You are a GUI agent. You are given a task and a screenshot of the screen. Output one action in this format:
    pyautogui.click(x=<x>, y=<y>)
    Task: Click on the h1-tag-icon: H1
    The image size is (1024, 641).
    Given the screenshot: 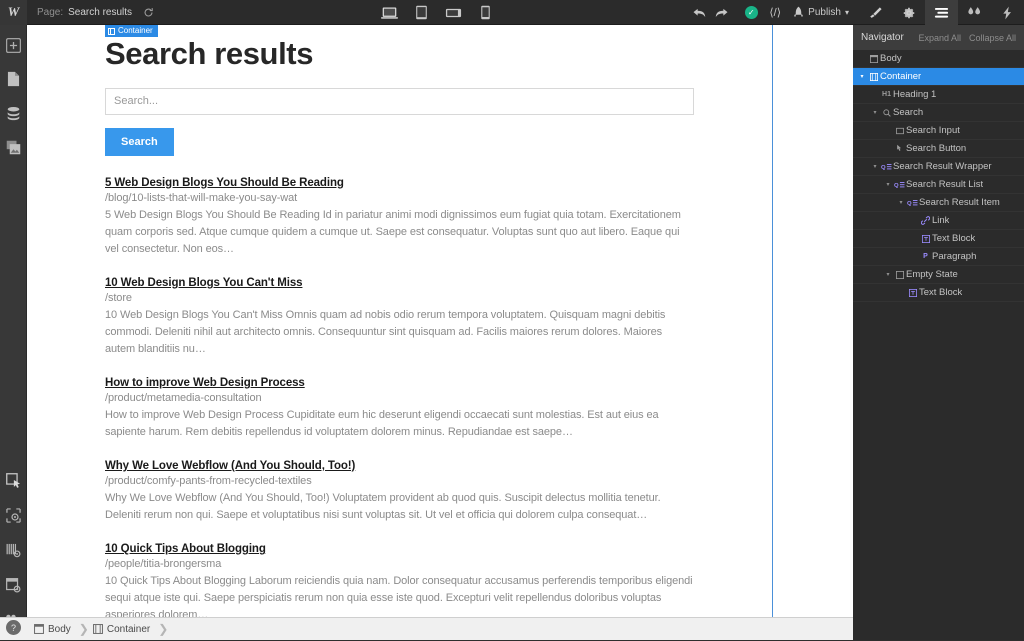 What is the action you would take?
    pyautogui.click(x=886, y=94)
    